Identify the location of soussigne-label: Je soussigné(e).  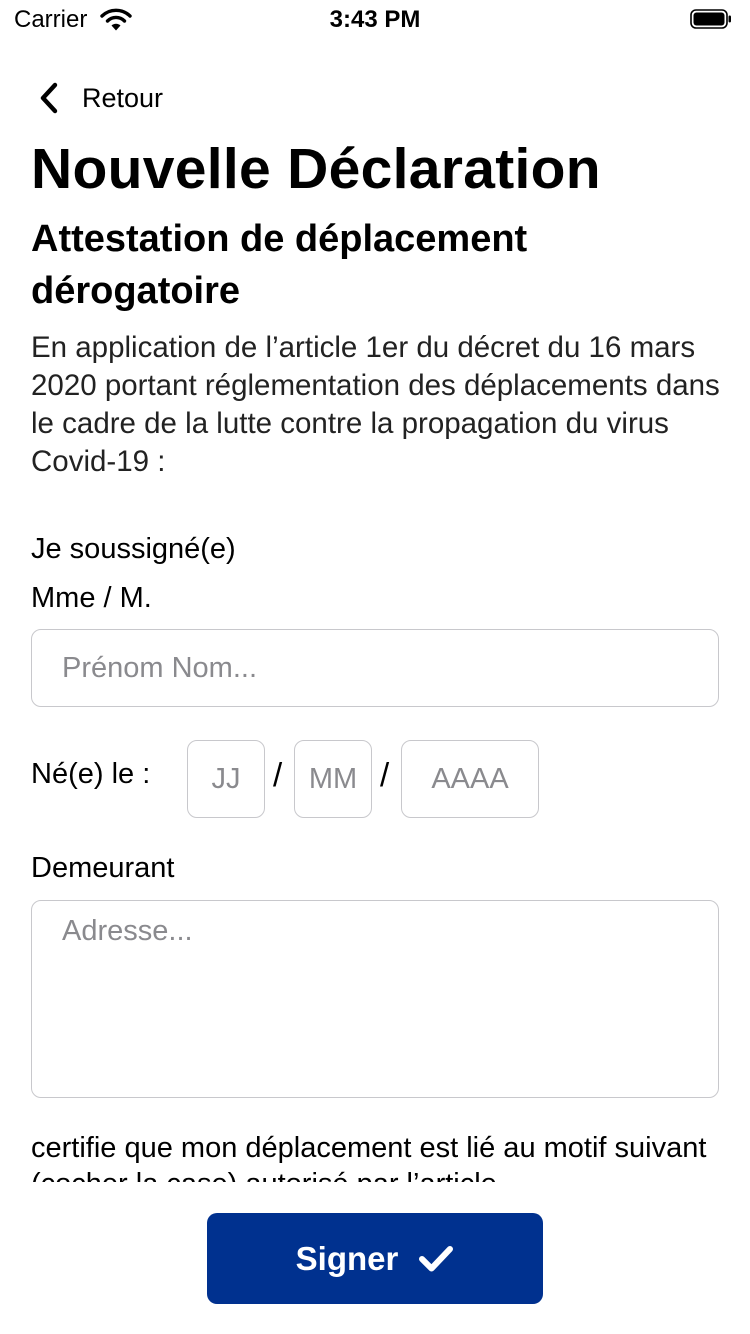
(133, 549).